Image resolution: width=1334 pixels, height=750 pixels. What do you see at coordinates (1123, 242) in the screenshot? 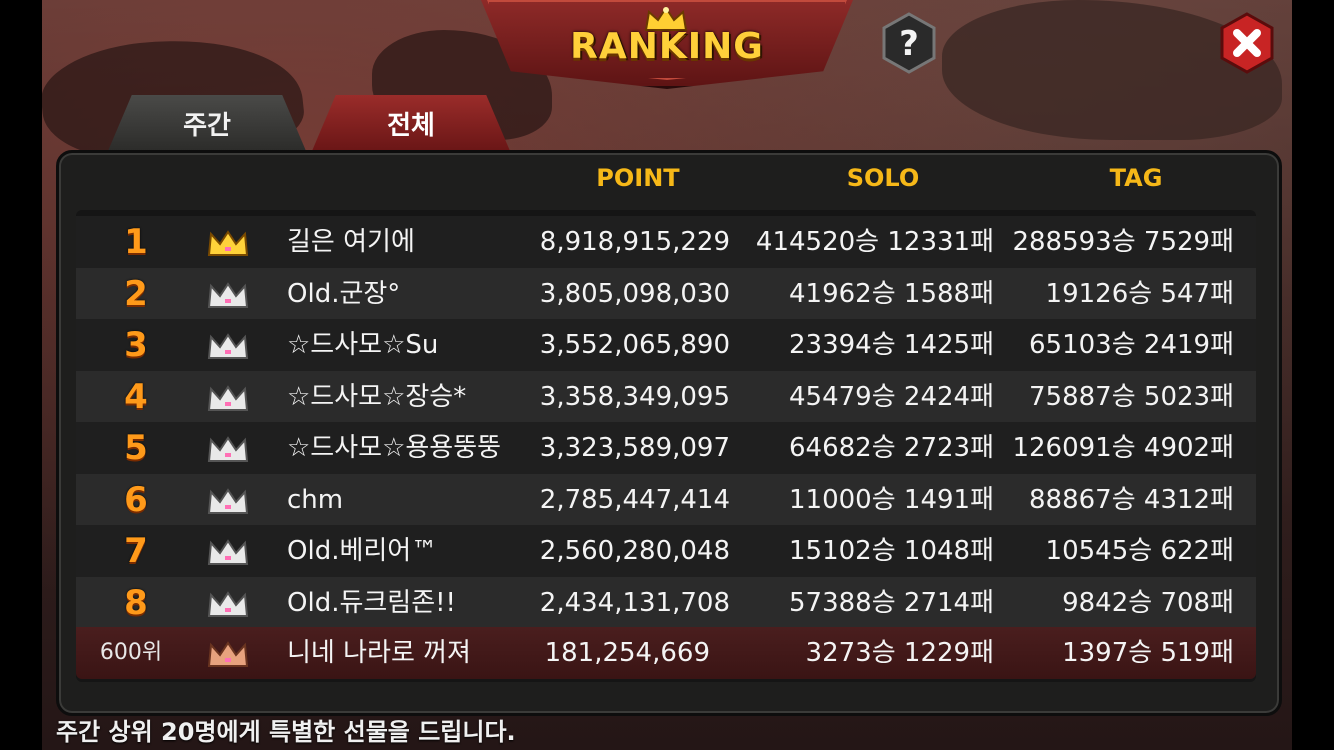
I see `player-tag: 288593승 7529패` at bounding box center [1123, 242].